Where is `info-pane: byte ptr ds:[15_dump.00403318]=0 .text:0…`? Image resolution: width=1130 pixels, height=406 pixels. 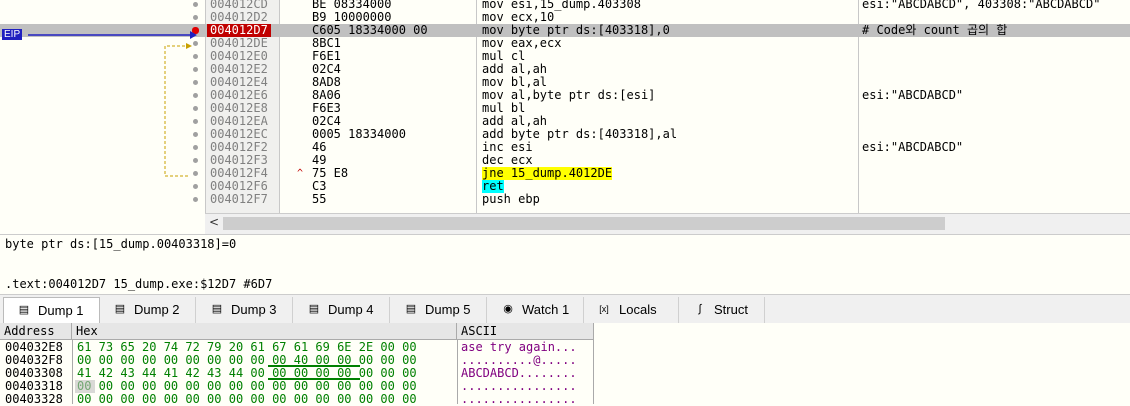 info-pane: byte ptr ds:[15_dump.00403318]=0 .text:0… is located at coordinates (565, 263).